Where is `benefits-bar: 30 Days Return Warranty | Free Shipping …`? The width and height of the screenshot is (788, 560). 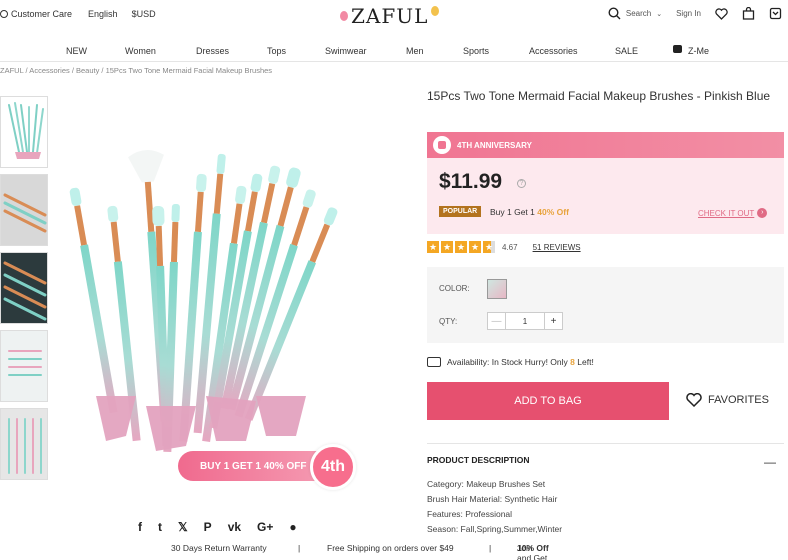
benefits-bar: 30 Days Return Warranty | Free Shipping … is located at coordinates (394, 551).